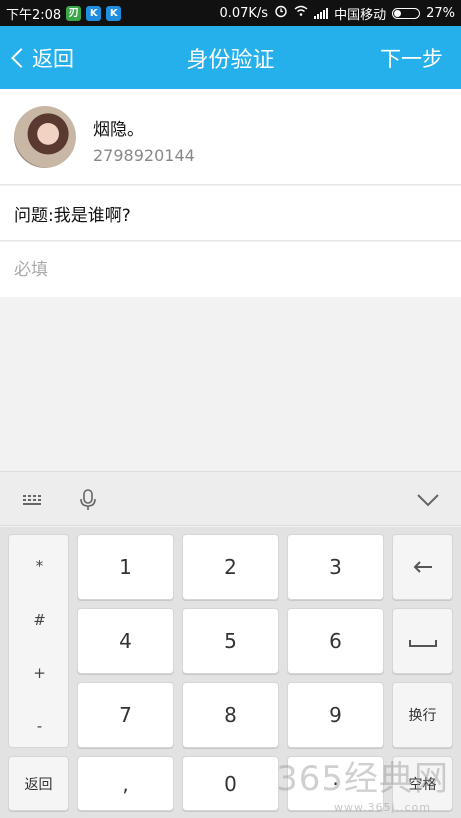 Image resolution: width=461 pixels, height=818 pixels. I want to click on app-notification-icon: 刃, so click(74, 13).